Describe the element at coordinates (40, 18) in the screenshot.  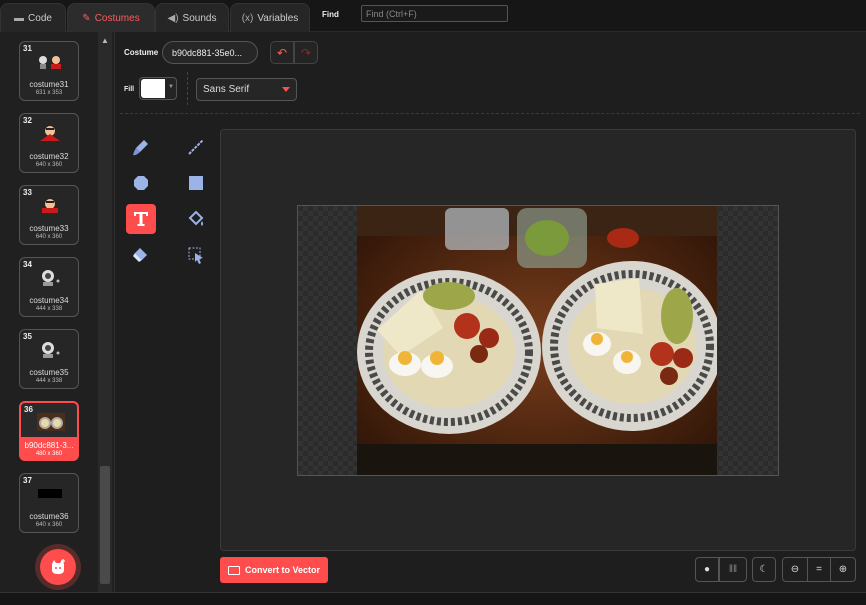
I see `tab-code-label: Code` at that location.